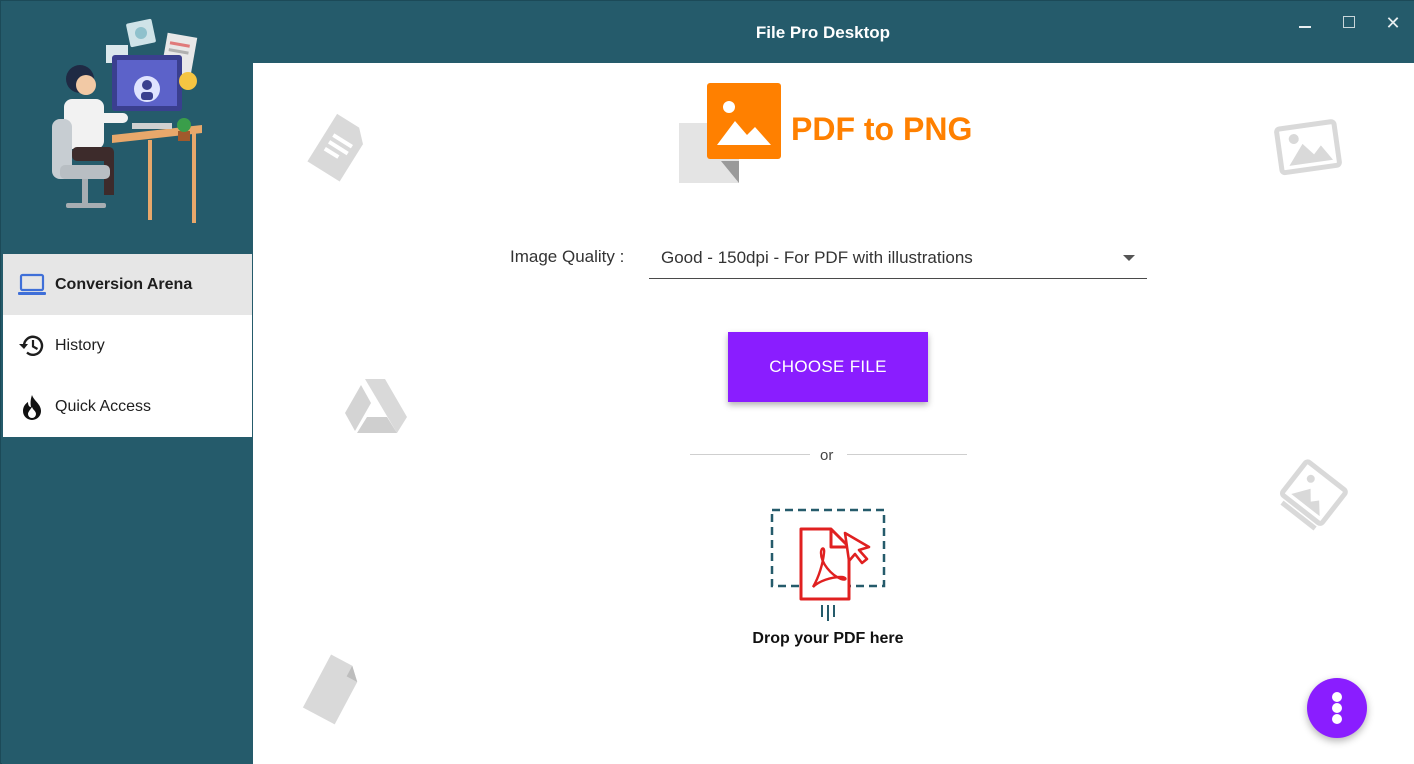 The image size is (1414, 764). Describe the element at coordinates (1313, 495) in the screenshot. I see `gallery-deco-icon` at that location.